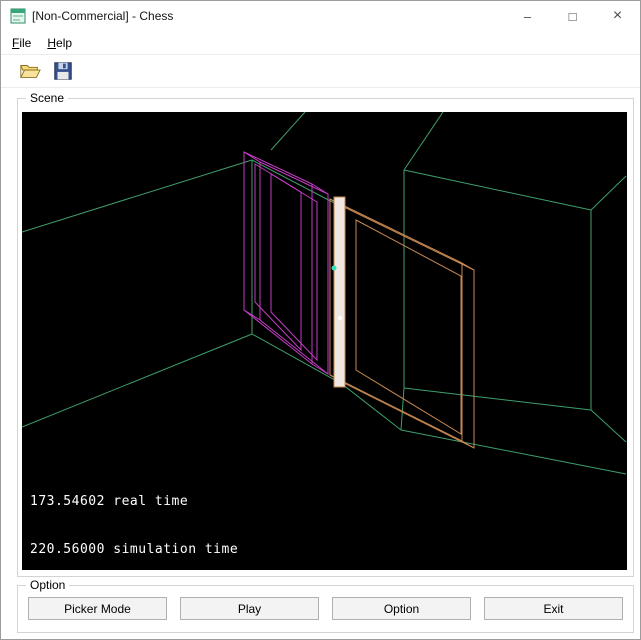  I want to click on open-file-button, so click(29, 71).